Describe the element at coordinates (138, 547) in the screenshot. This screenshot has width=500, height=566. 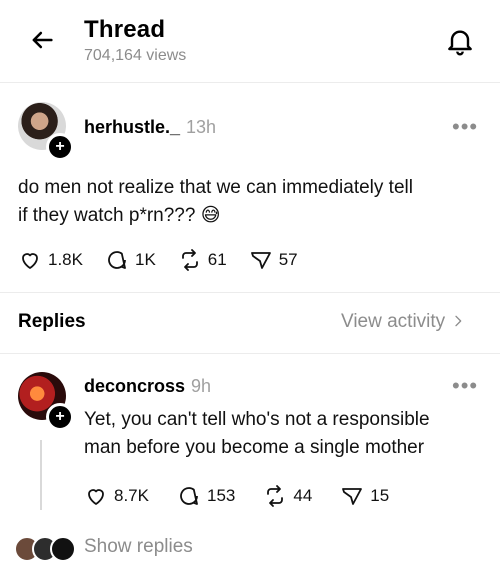
I see `show-replies-link: Show replies` at that location.